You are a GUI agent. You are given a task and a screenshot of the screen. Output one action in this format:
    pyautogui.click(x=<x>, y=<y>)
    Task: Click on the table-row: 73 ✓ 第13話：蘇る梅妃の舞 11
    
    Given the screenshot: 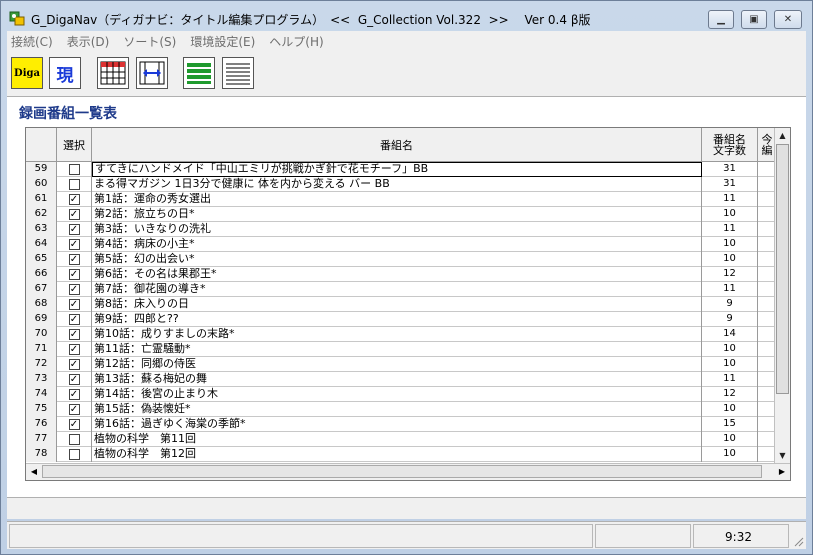 What is the action you would take?
    pyautogui.click(x=401, y=379)
    